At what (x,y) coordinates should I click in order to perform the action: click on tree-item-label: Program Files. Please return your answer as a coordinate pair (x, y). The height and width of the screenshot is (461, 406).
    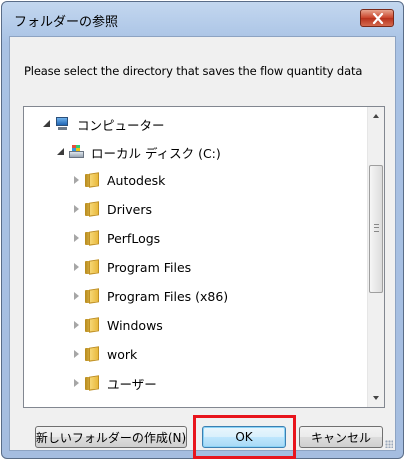
    Looking at the image, I should click on (149, 267).